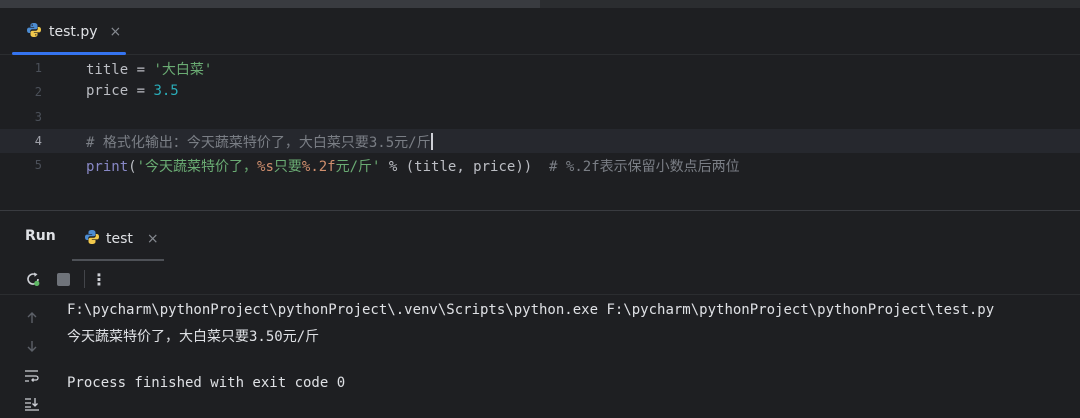 The height and width of the screenshot is (418, 1080). Describe the element at coordinates (38, 117) in the screenshot. I see `line-number: 3` at that location.